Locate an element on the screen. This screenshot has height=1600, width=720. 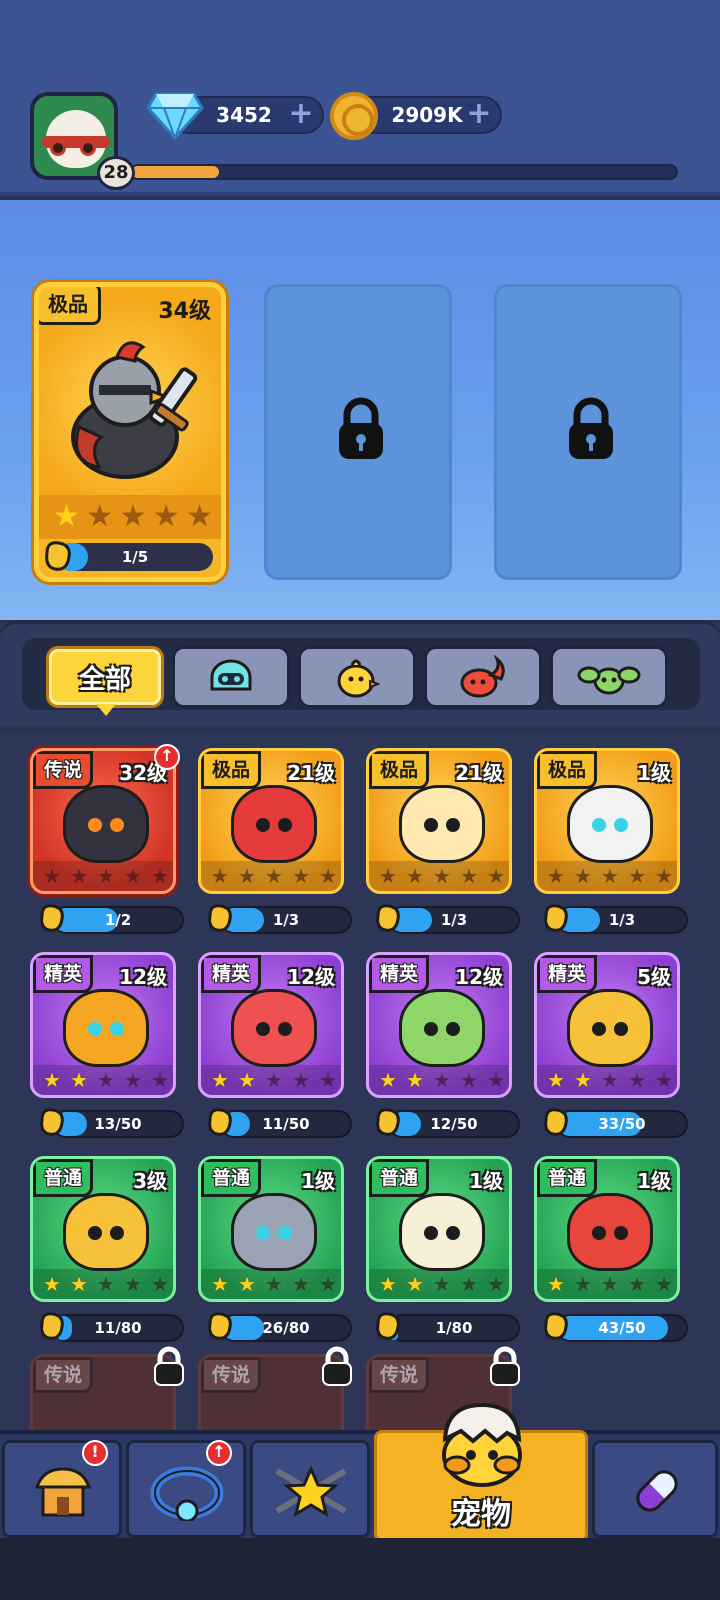
avatar-goggle-right is located at coordinates (88, 148).